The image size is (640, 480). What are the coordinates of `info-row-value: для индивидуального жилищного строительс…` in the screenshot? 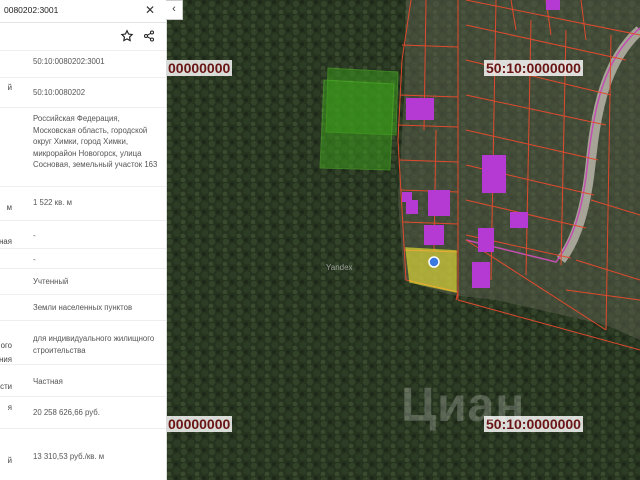 It's located at (94, 344).